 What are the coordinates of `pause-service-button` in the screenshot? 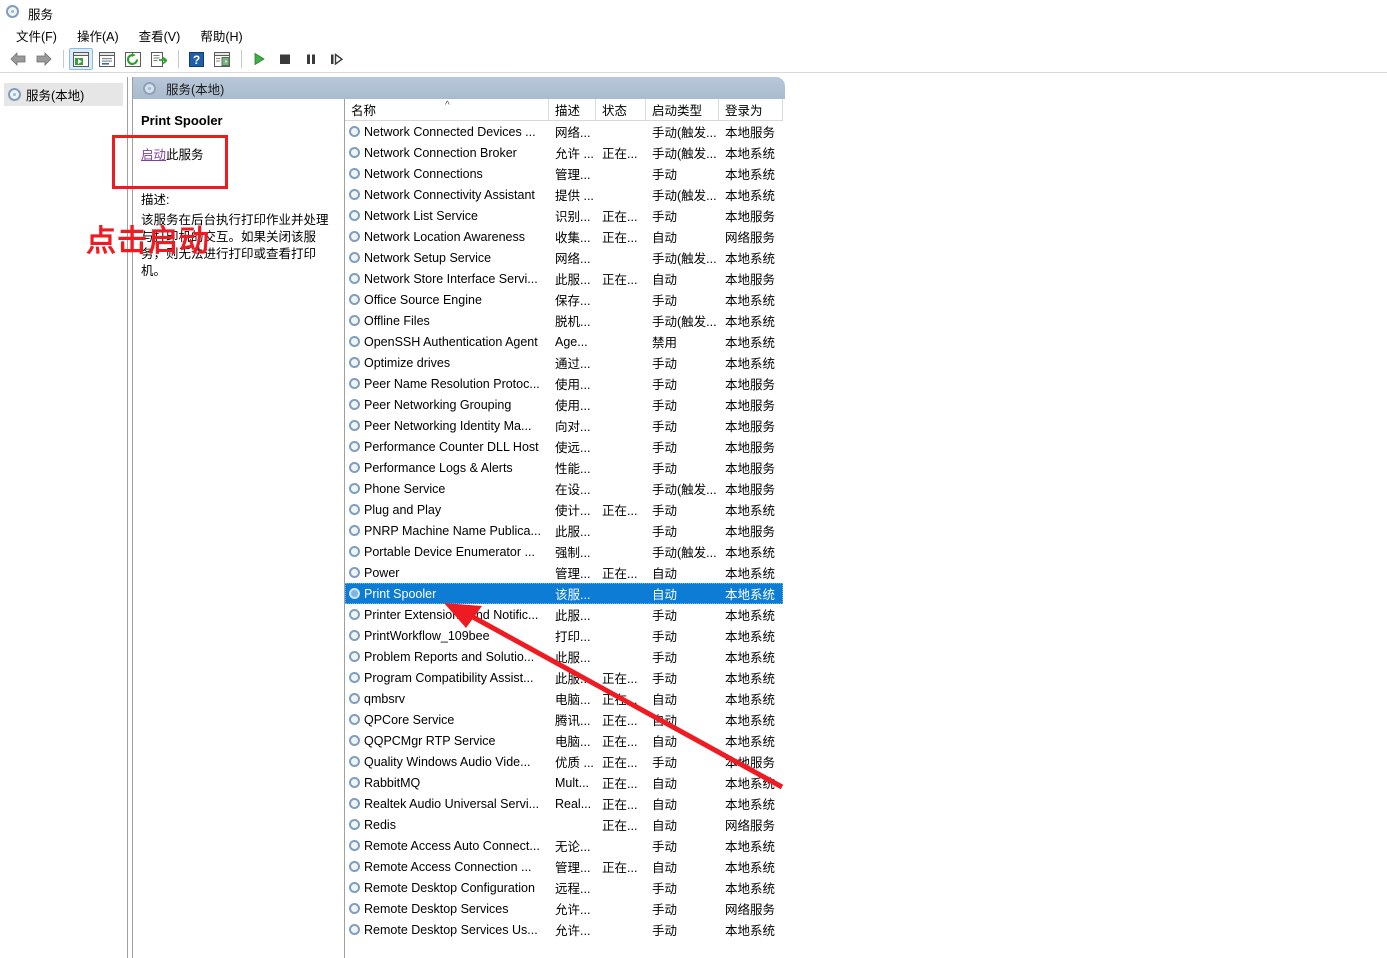 It's located at (311, 59).